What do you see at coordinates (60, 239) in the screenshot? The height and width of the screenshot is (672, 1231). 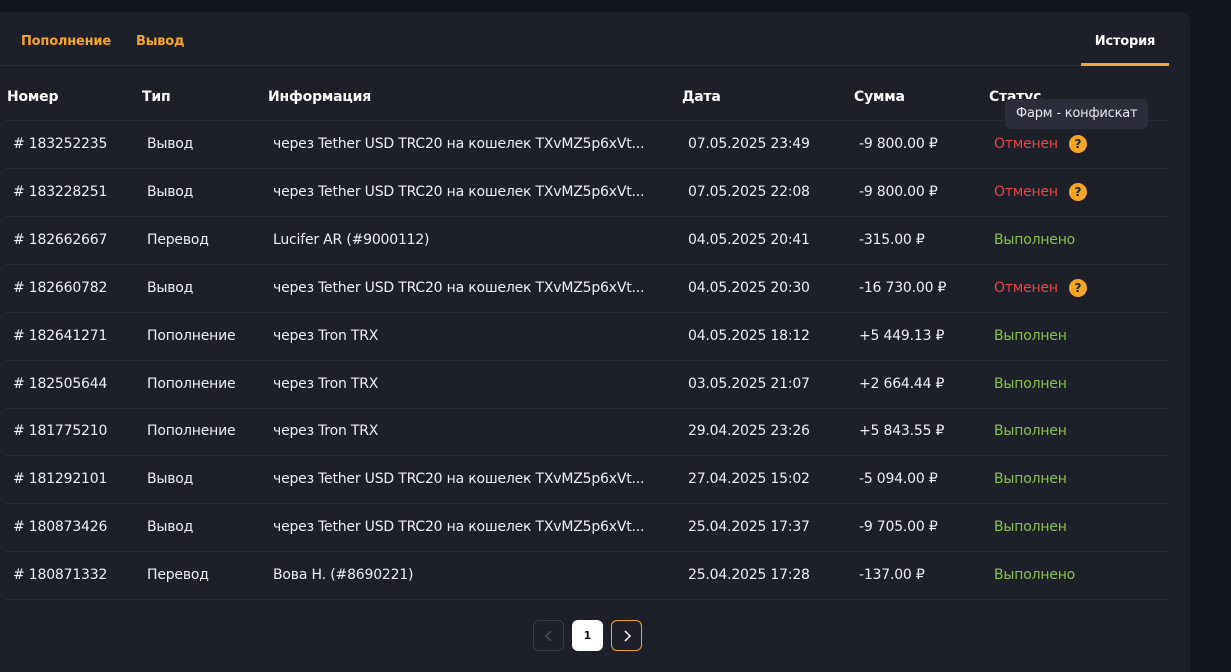 I see `transaction-number: # 182662667` at bounding box center [60, 239].